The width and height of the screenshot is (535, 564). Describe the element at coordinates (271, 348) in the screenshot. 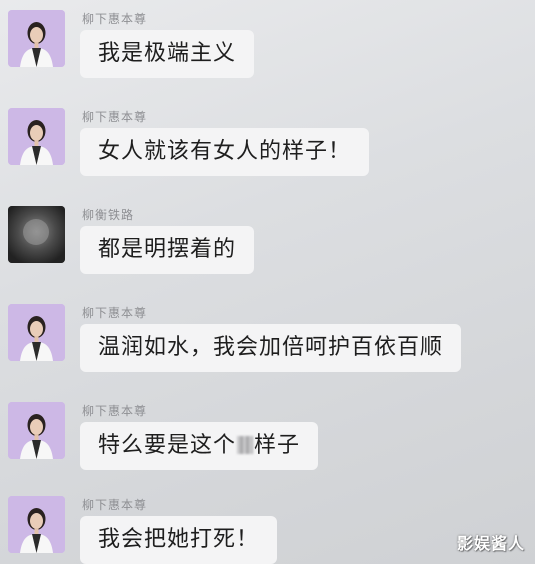

I see `message-bubble: 温润如水，我会加倍呵护百依百顺` at that location.